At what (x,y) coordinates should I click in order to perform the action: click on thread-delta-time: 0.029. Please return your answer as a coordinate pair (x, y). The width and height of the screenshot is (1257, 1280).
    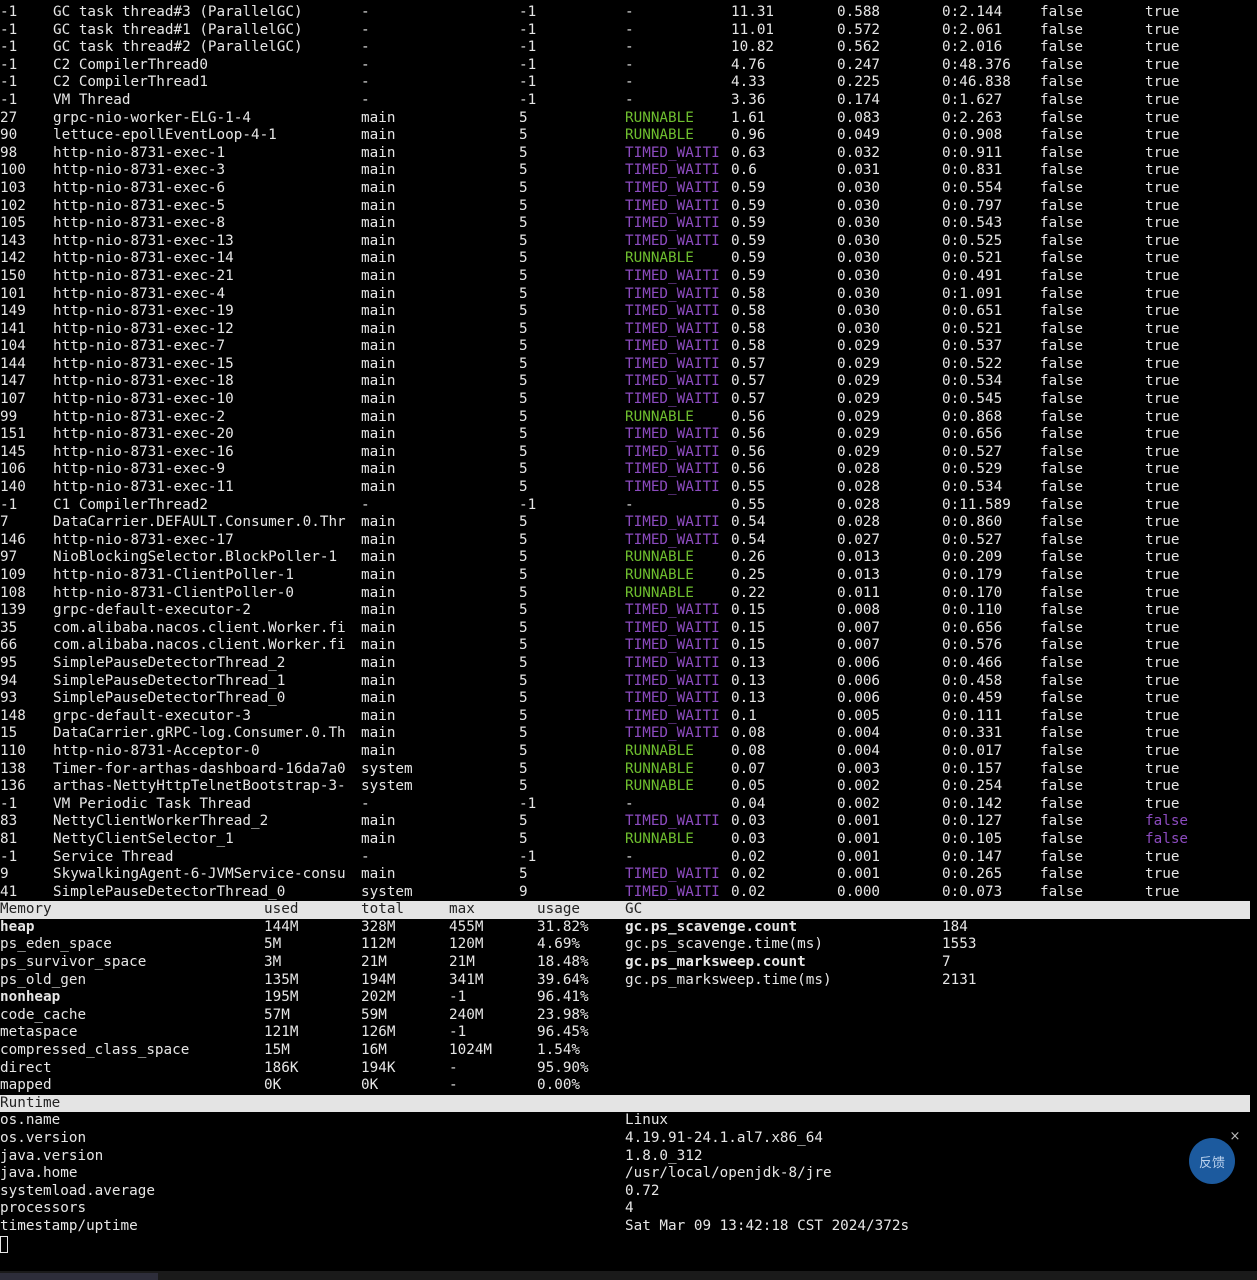
    Looking at the image, I should click on (859, 434).